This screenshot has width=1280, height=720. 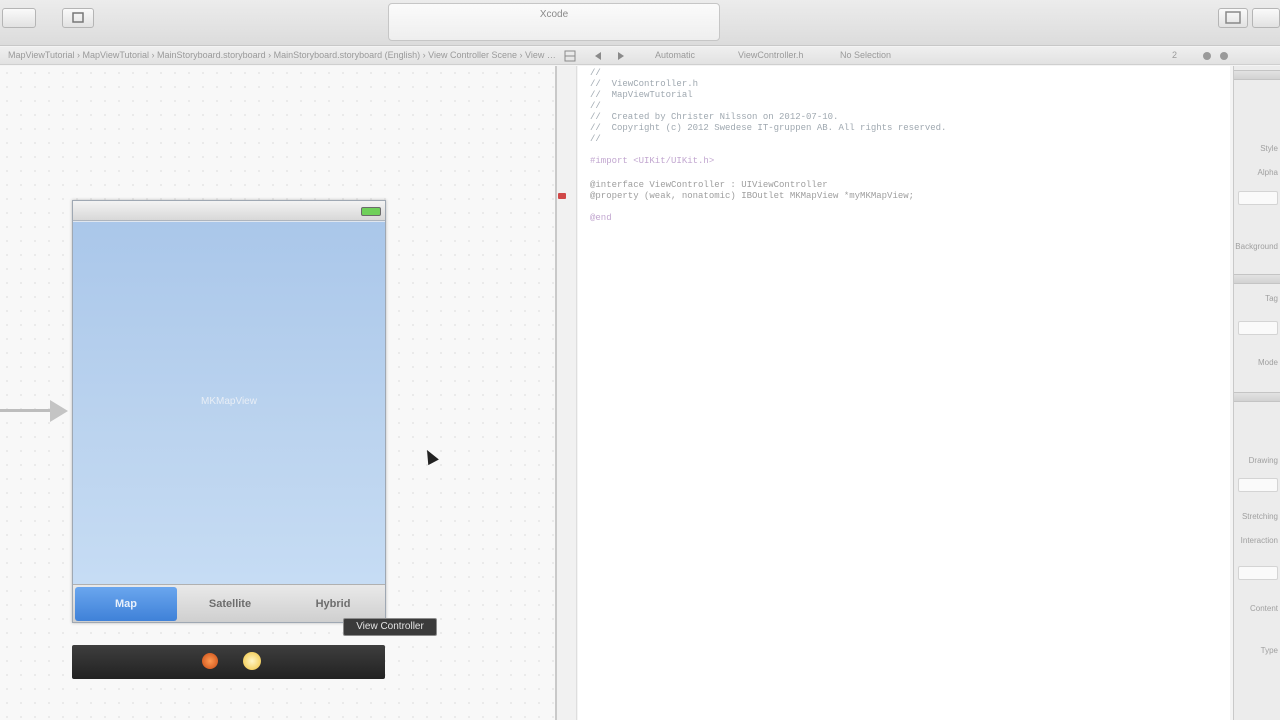 What do you see at coordinates (126, 604) in the screenshot?
I see `segment-map: Map` at bounding box center [126, 604].